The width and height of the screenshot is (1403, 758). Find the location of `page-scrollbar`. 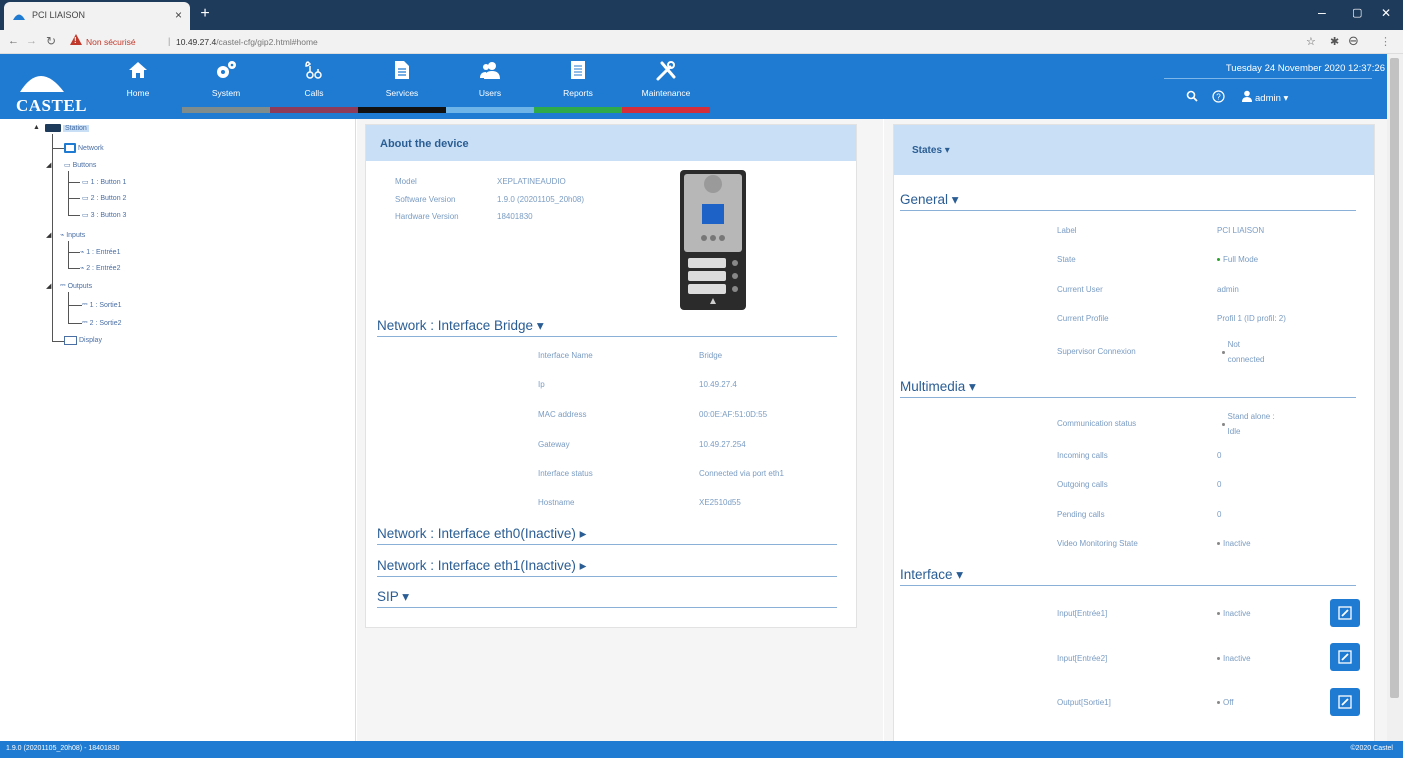

page-scrollbar is located at coordinates (1395, 397).